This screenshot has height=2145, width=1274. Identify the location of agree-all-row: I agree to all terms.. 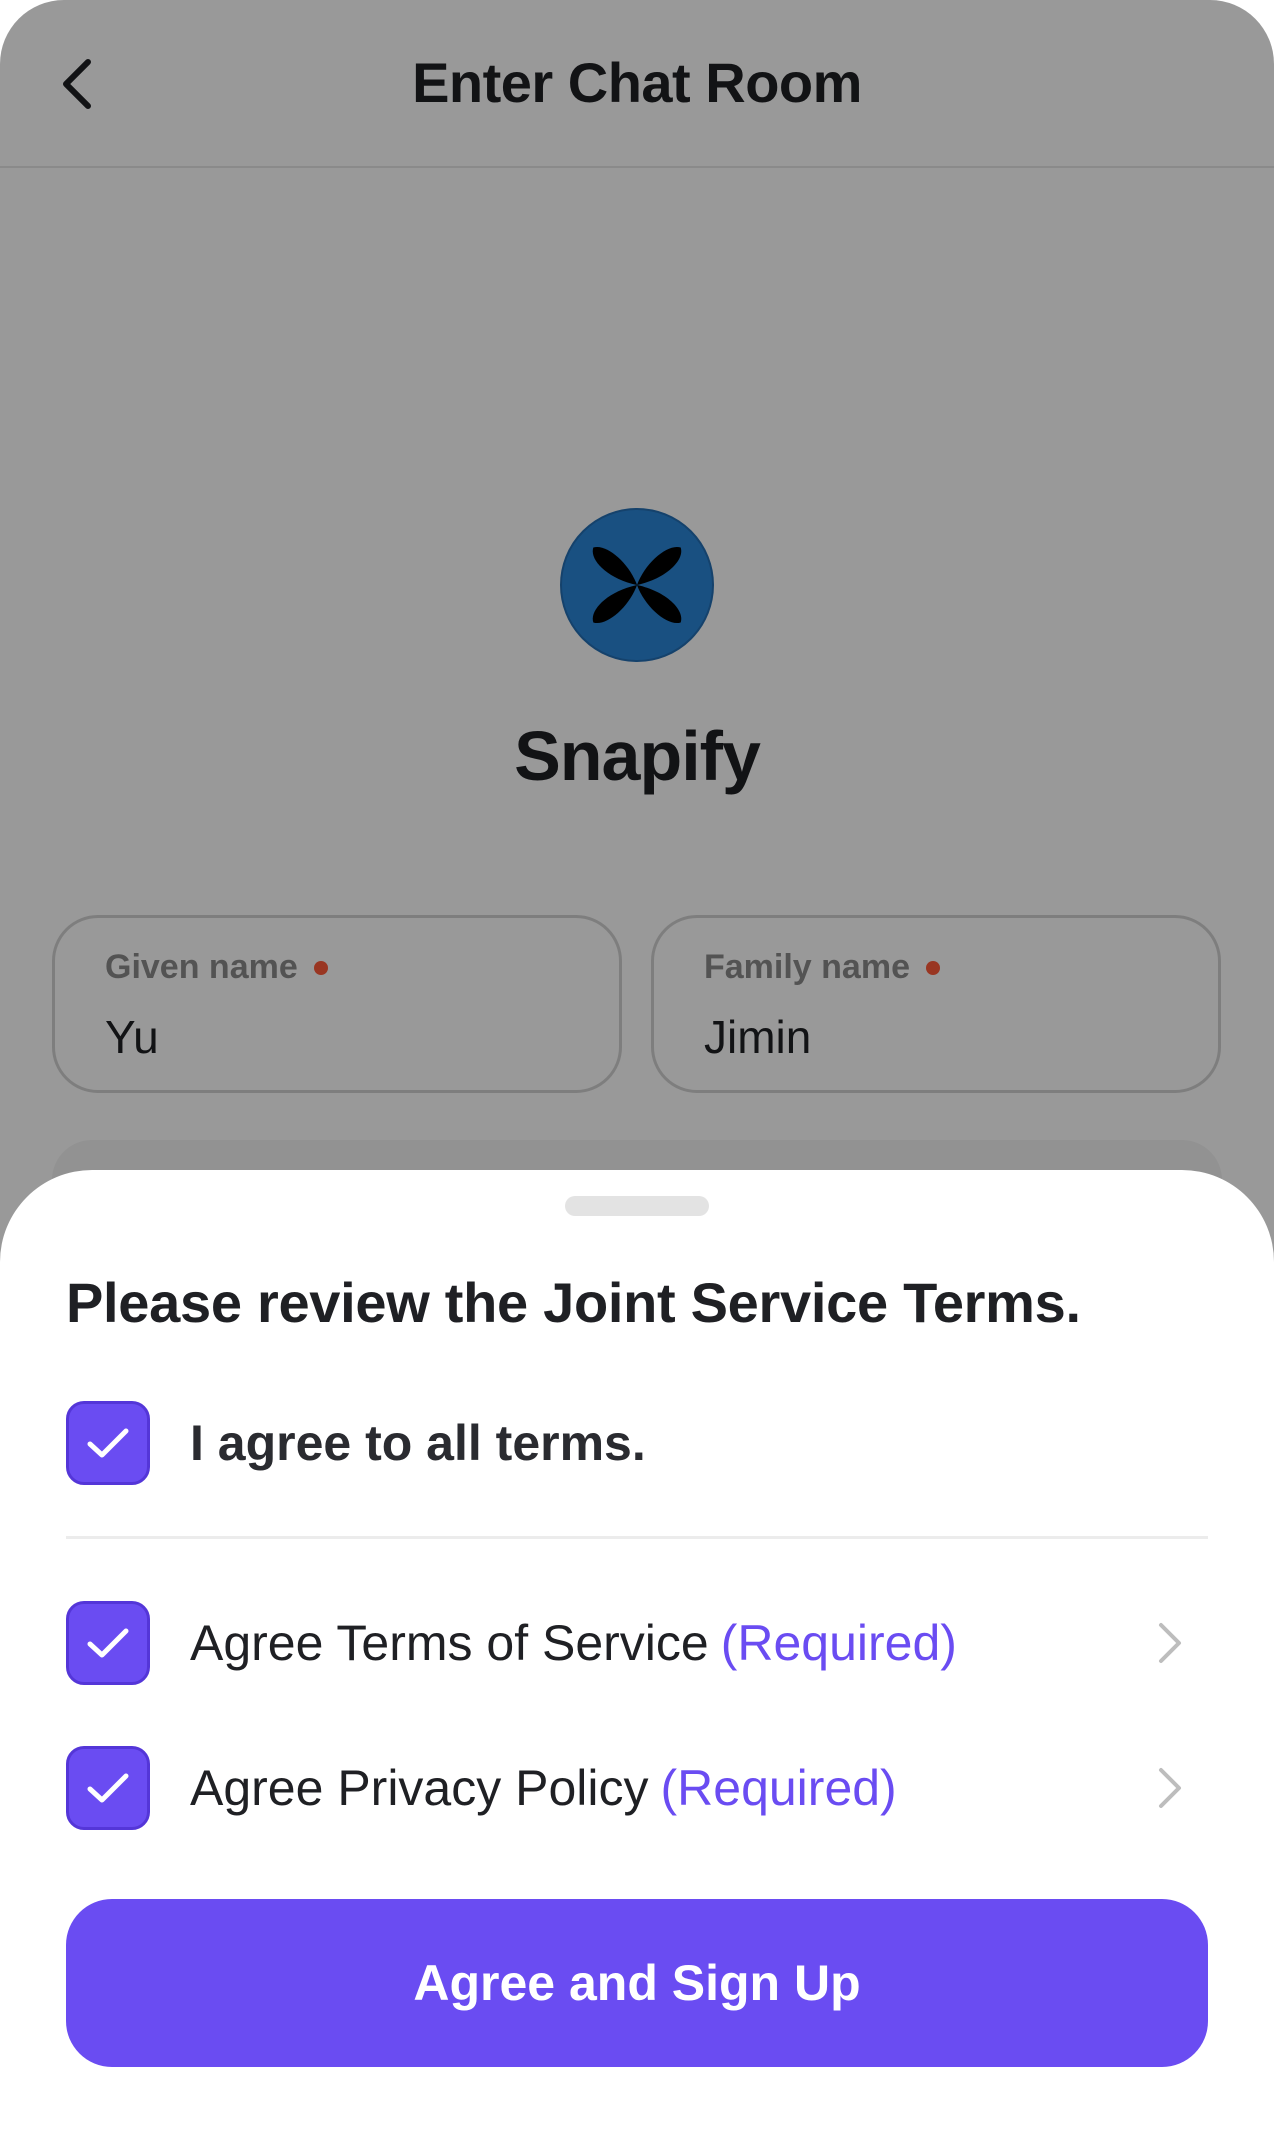
(637, 1443).